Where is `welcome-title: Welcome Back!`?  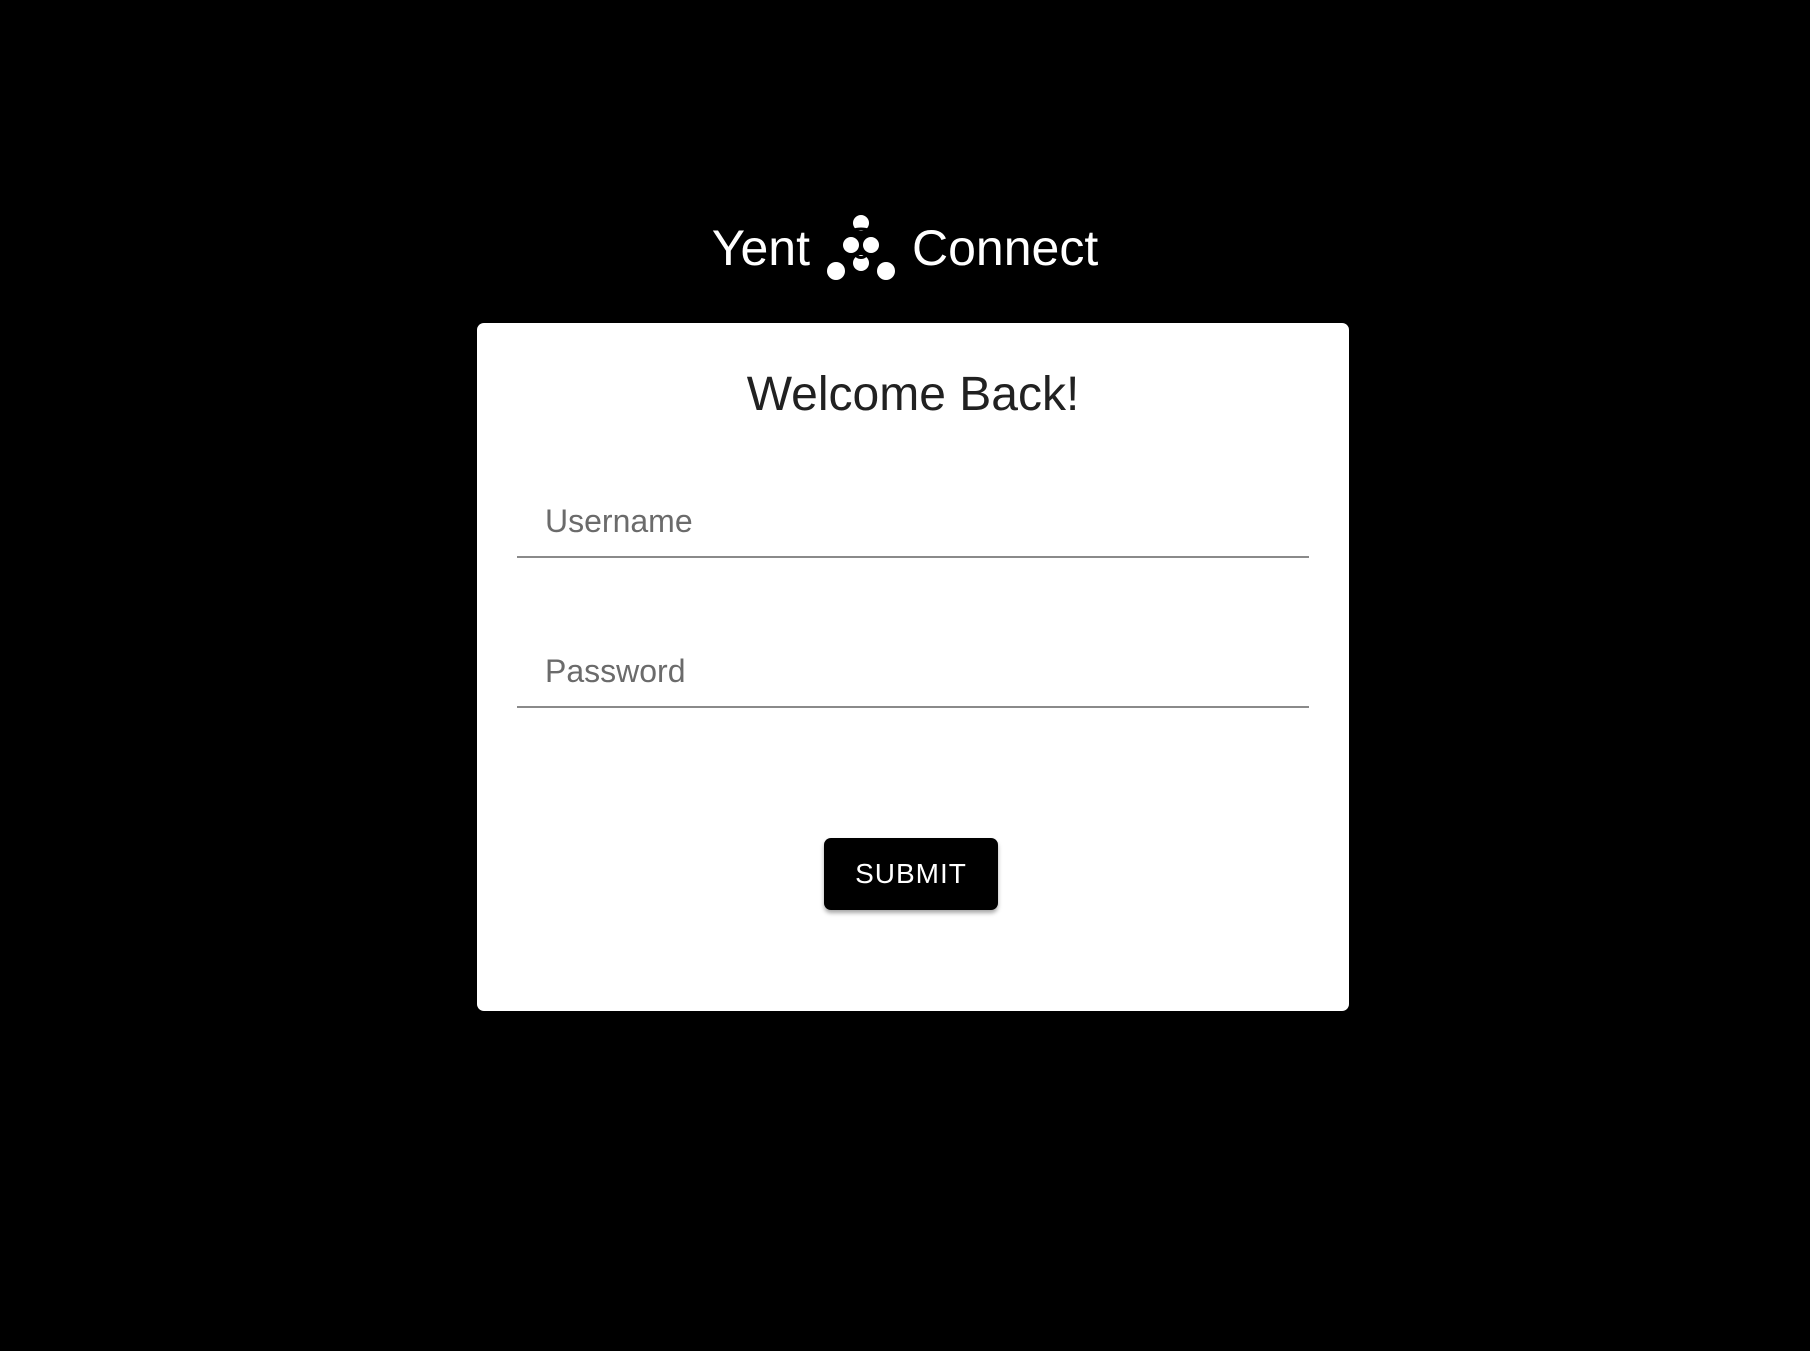 welcome-title: Welcome Back! is located at coordinates (913, 394).